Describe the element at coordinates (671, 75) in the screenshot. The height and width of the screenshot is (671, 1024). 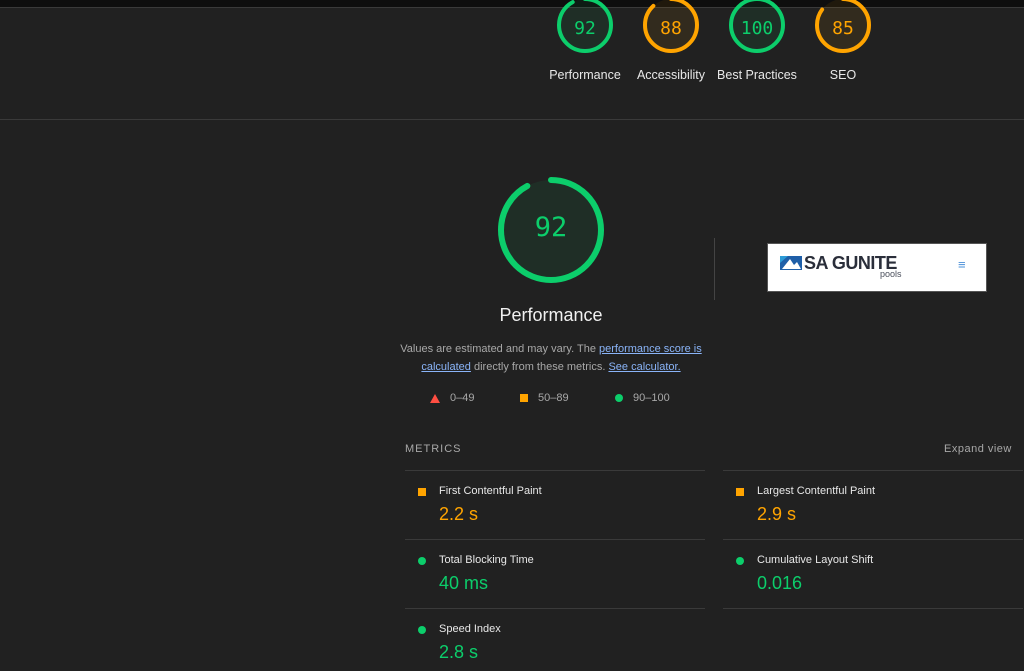
I see `score-label: Accessibility` at that location.